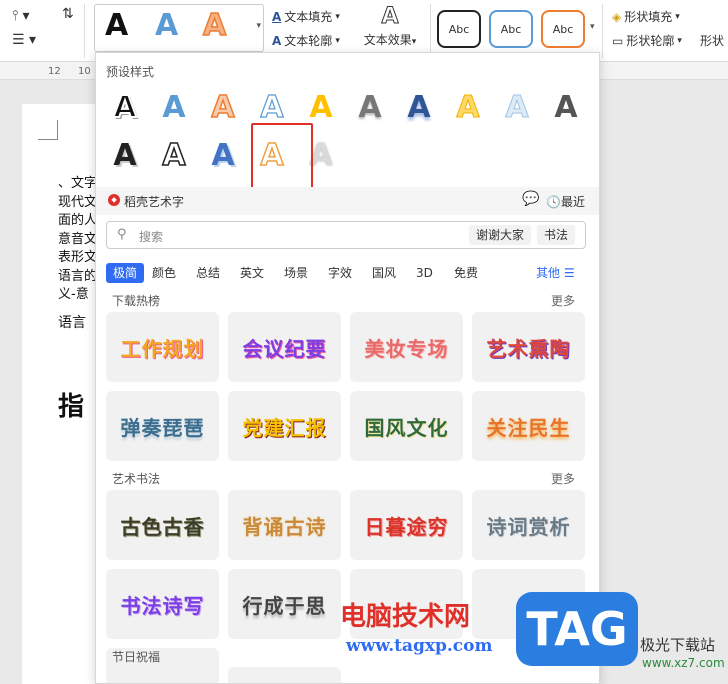 The width and height of the screenshot is (728, 684). What do you see at coordinates (296, 273) in the screenshot?
I see `category-tab: 场景` at bounding box center [296, 273].